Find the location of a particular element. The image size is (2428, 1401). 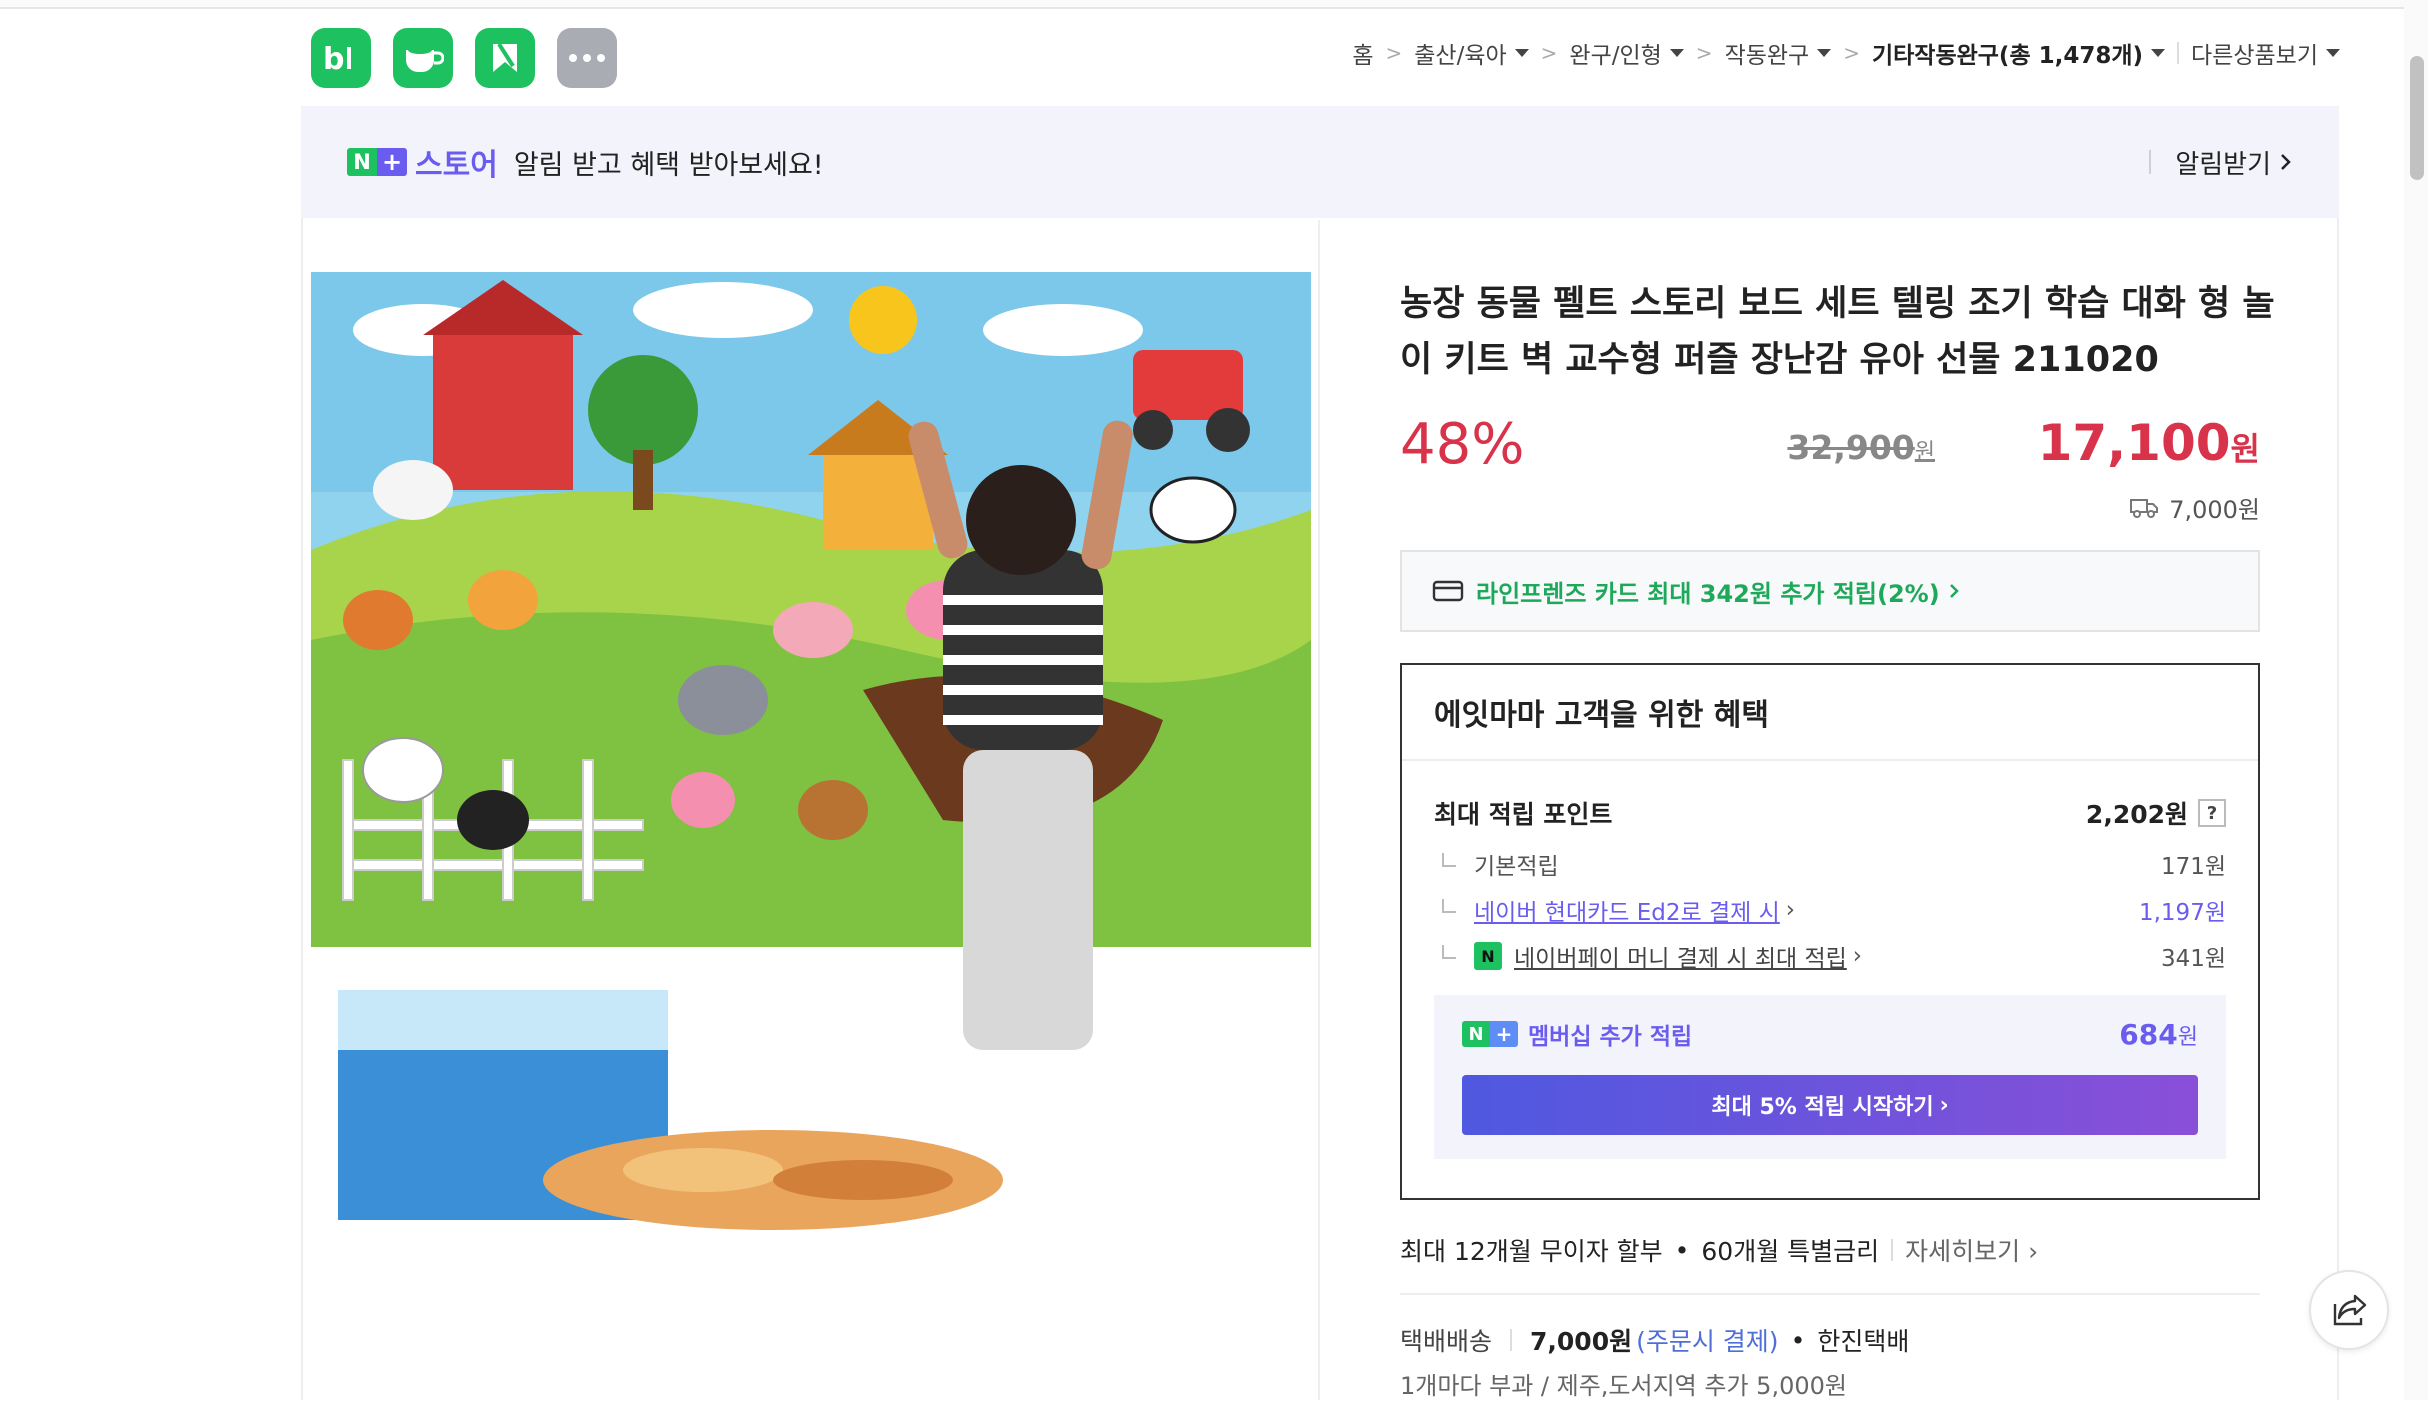

delivery-info: 택배배송 7,000원 (주문시 결제) • 한진택배 is located at coordinates (1654, 1340).